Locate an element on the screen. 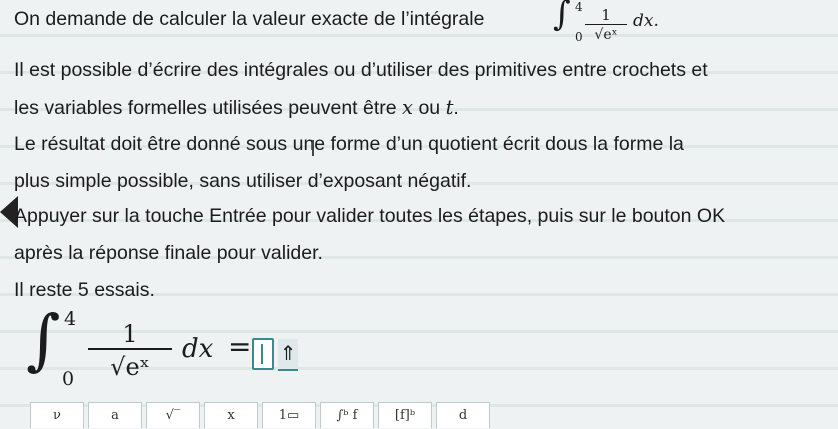  toolbar-button-integral: ∫ᵇ f is located at coordinates (347, 415).